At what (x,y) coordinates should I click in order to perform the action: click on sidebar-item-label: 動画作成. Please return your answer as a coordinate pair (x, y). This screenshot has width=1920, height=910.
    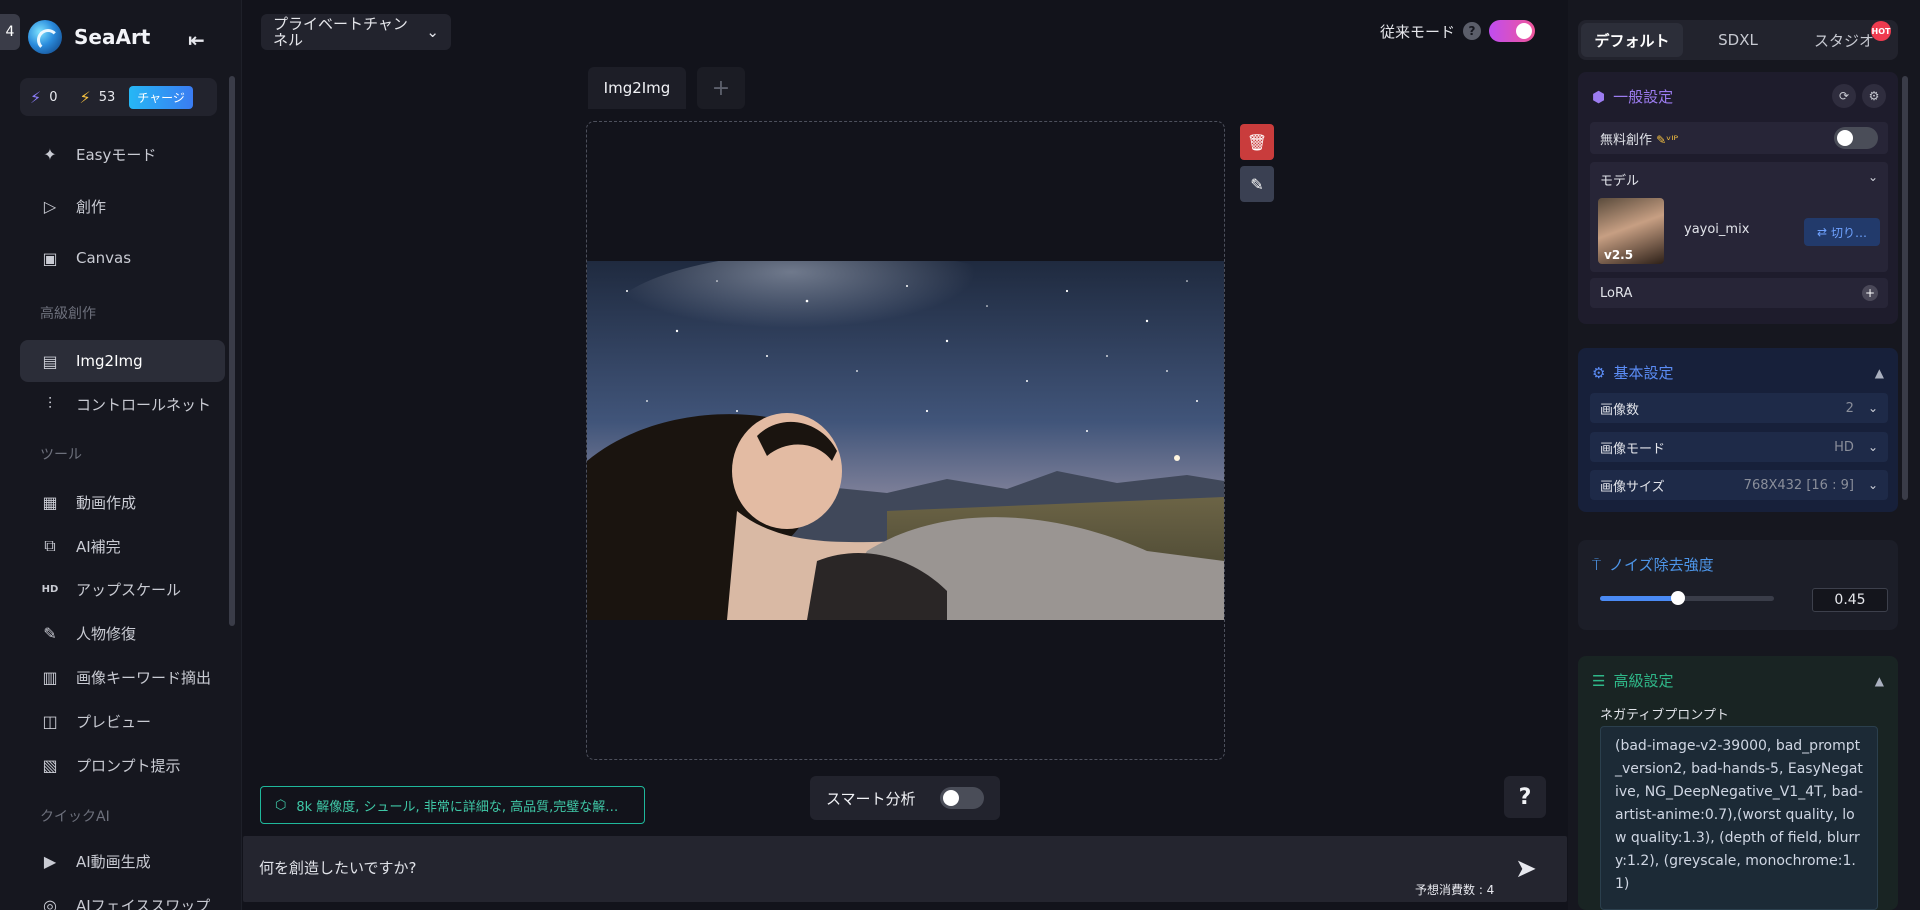
    Looking at the image, I should click on (106, 502).